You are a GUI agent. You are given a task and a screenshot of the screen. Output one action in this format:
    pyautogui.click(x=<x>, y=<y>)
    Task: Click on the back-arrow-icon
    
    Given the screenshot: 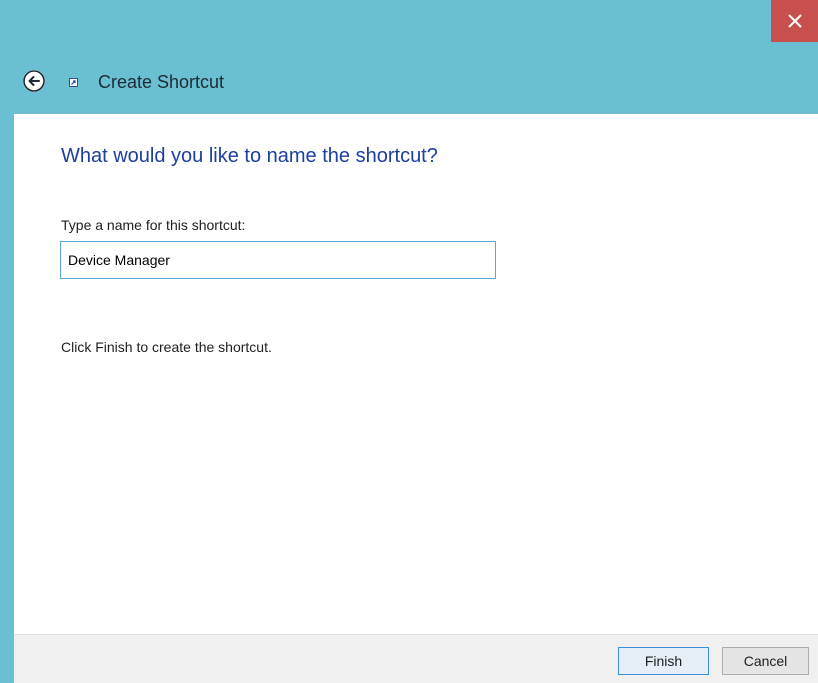 What is the action you would take?
    pyautogui.click(x=34, y=81)
    